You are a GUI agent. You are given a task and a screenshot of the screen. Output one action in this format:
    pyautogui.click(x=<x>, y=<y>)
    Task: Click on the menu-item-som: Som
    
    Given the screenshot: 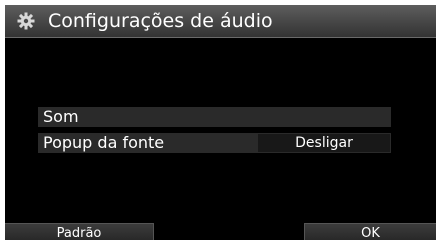 What is the action you would take?
    pyautogui.click(x=214, y=117)
    